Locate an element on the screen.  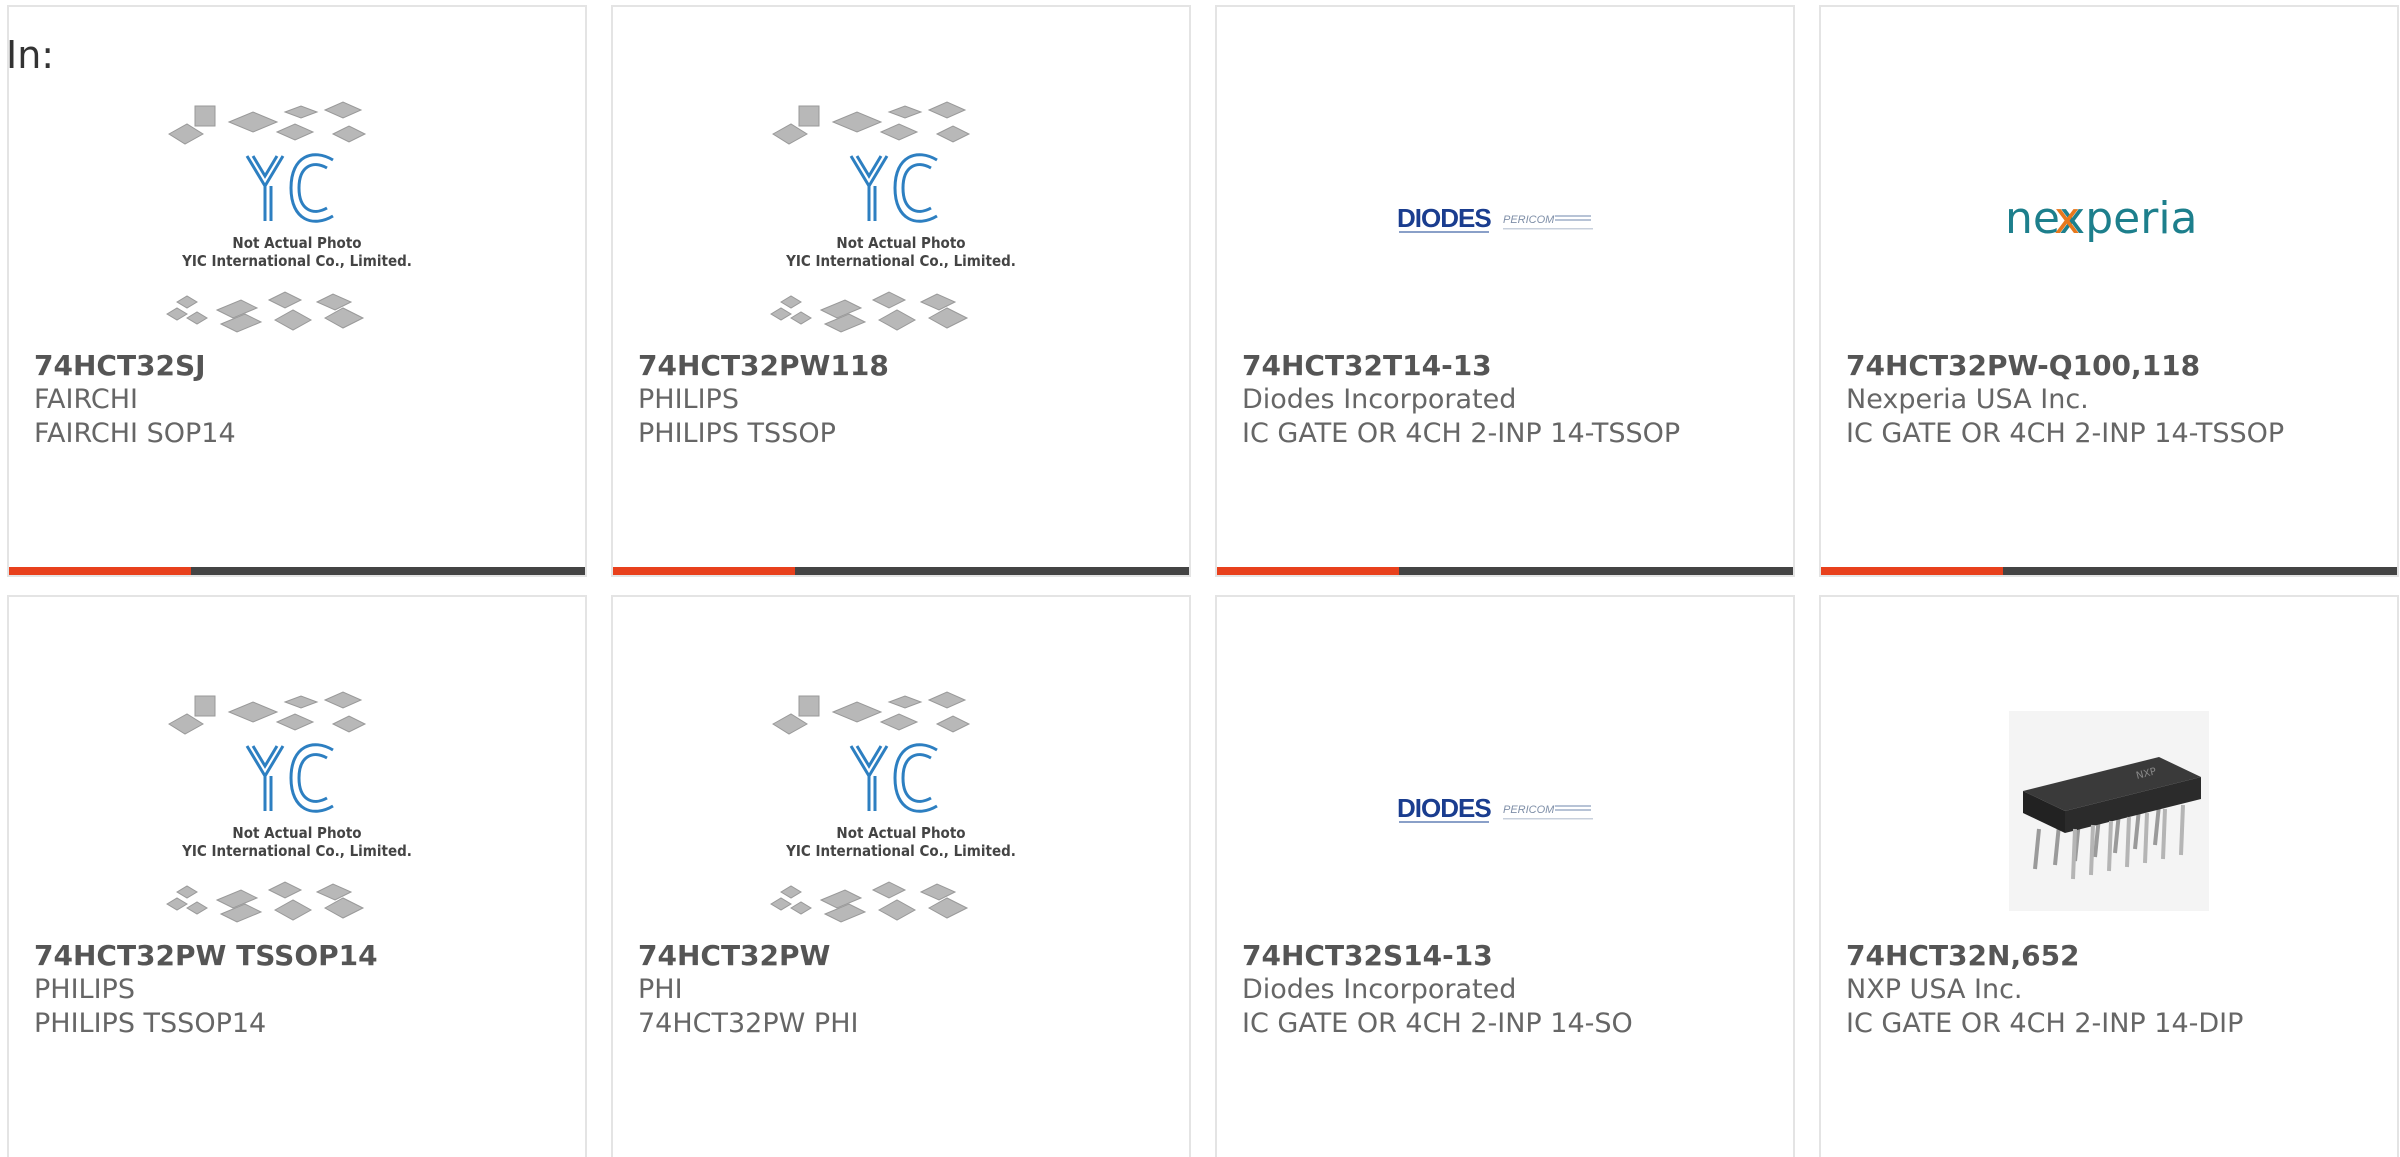
part-number: 74HCT32S14-13 is located at coordinates (1512, 956).